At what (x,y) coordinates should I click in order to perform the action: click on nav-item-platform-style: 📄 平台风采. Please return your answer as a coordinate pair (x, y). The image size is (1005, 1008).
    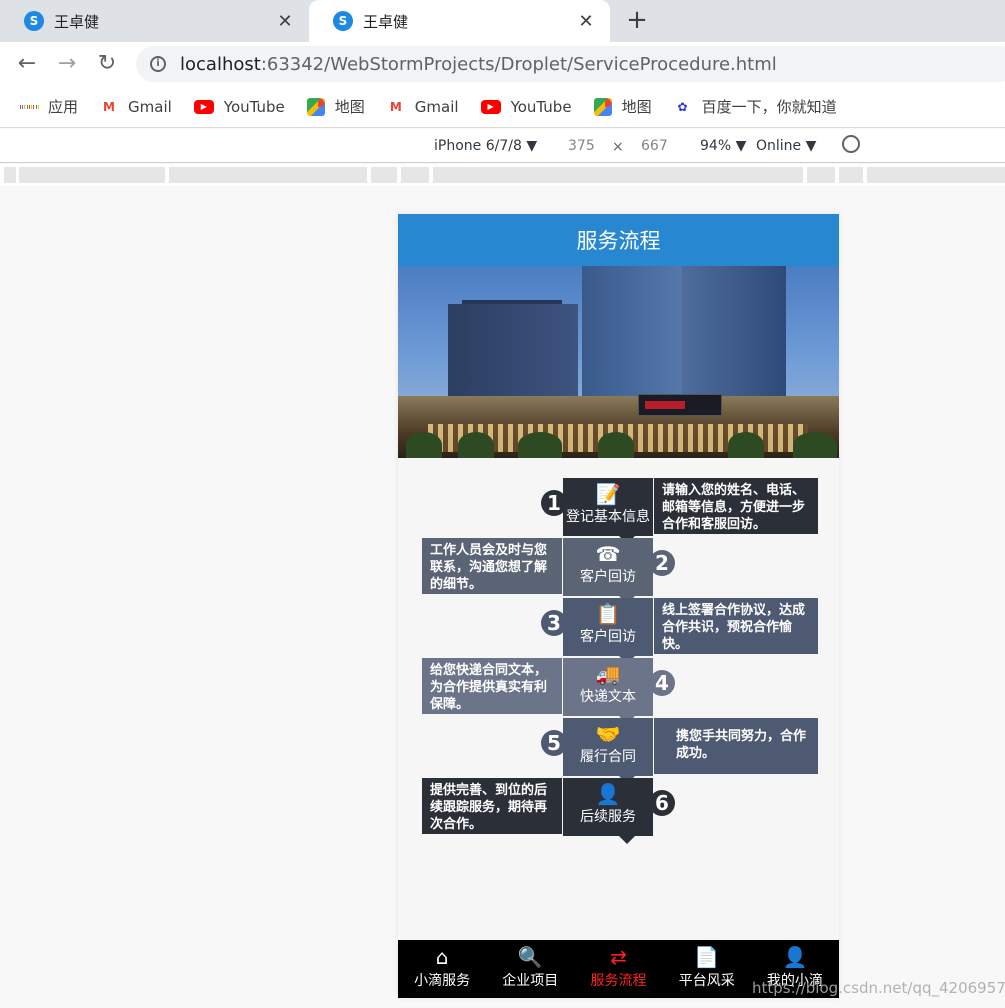
    Looking at the image, I should click on (707, 969).